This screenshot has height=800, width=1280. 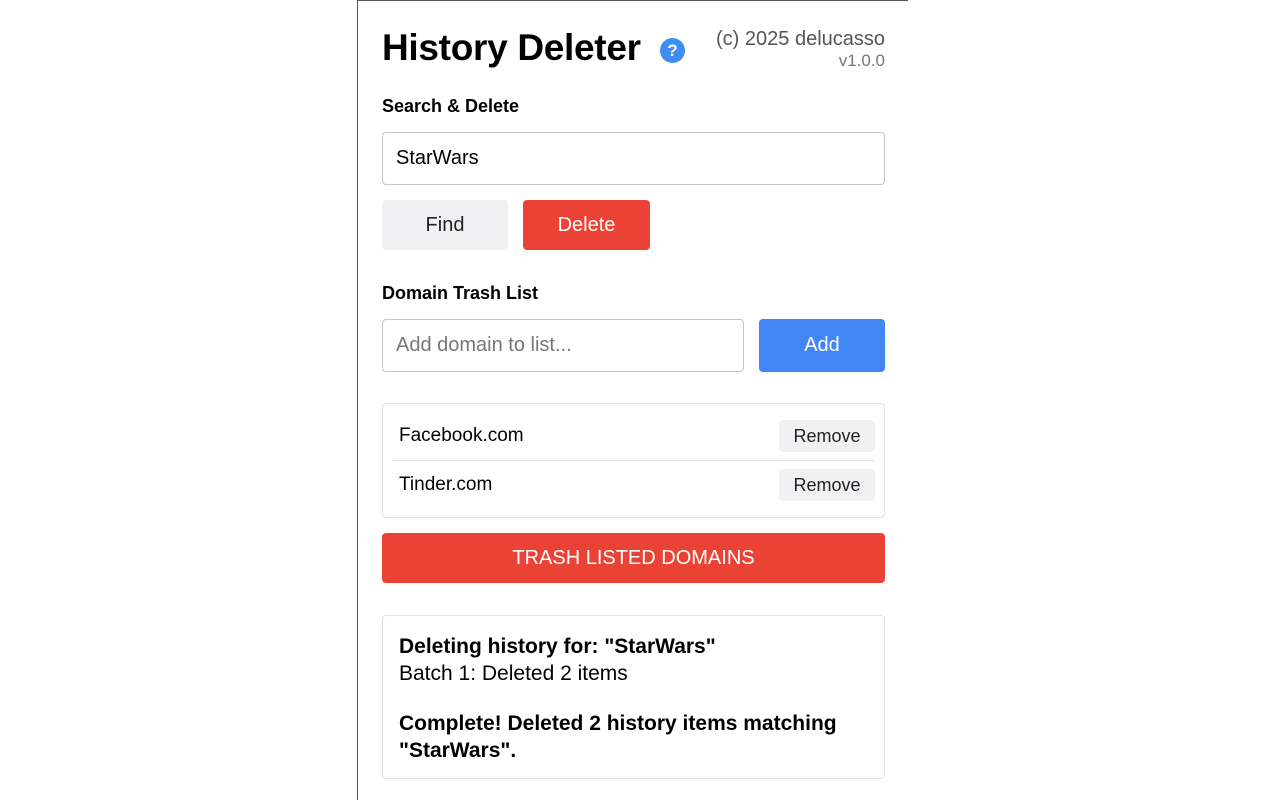 What do you see at coordinates (633, 158) in the screenshot?
I see `search-input` at bounding box center [633, 158].